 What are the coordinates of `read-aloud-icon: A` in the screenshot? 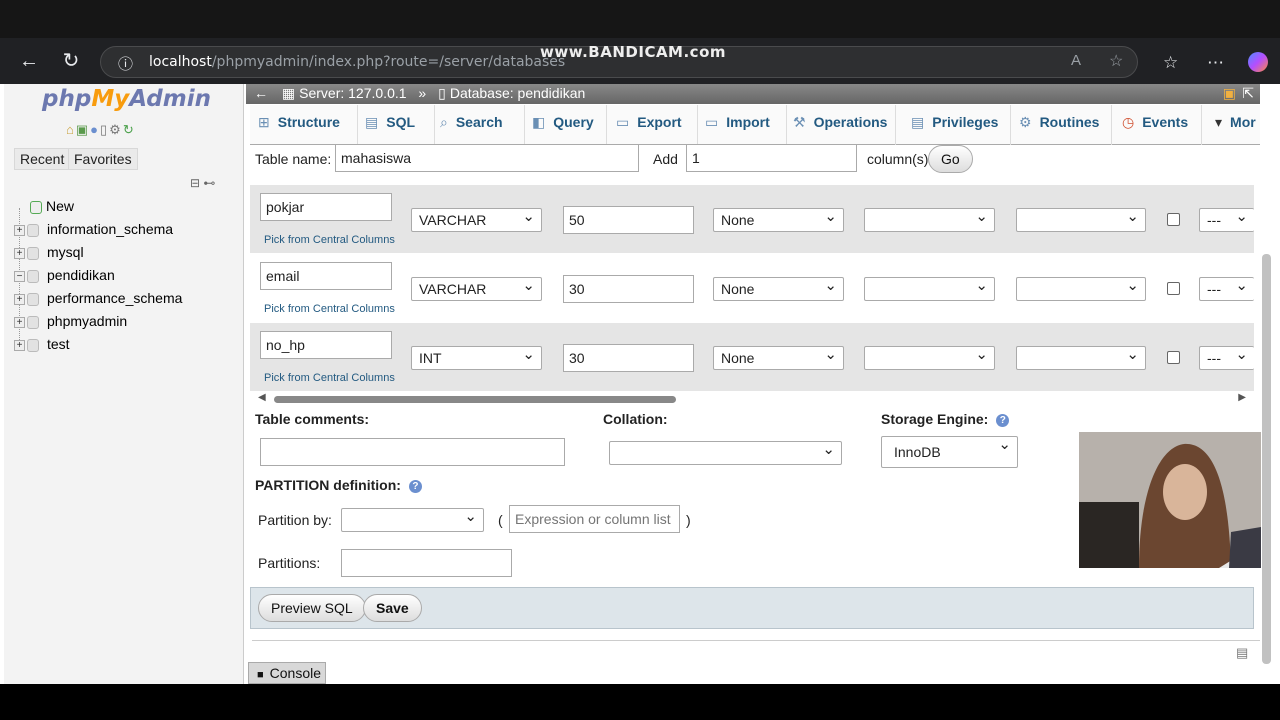 It's located at (1076, 60).